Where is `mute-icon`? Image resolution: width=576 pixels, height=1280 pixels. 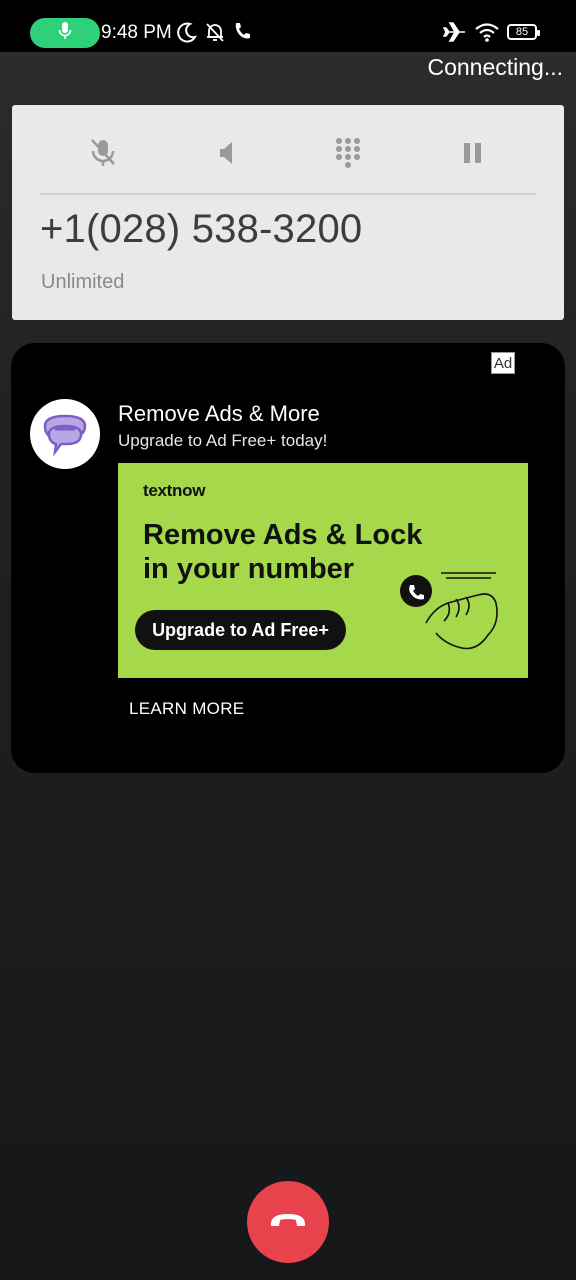 mute-icon is located at coordinates (103, 155).